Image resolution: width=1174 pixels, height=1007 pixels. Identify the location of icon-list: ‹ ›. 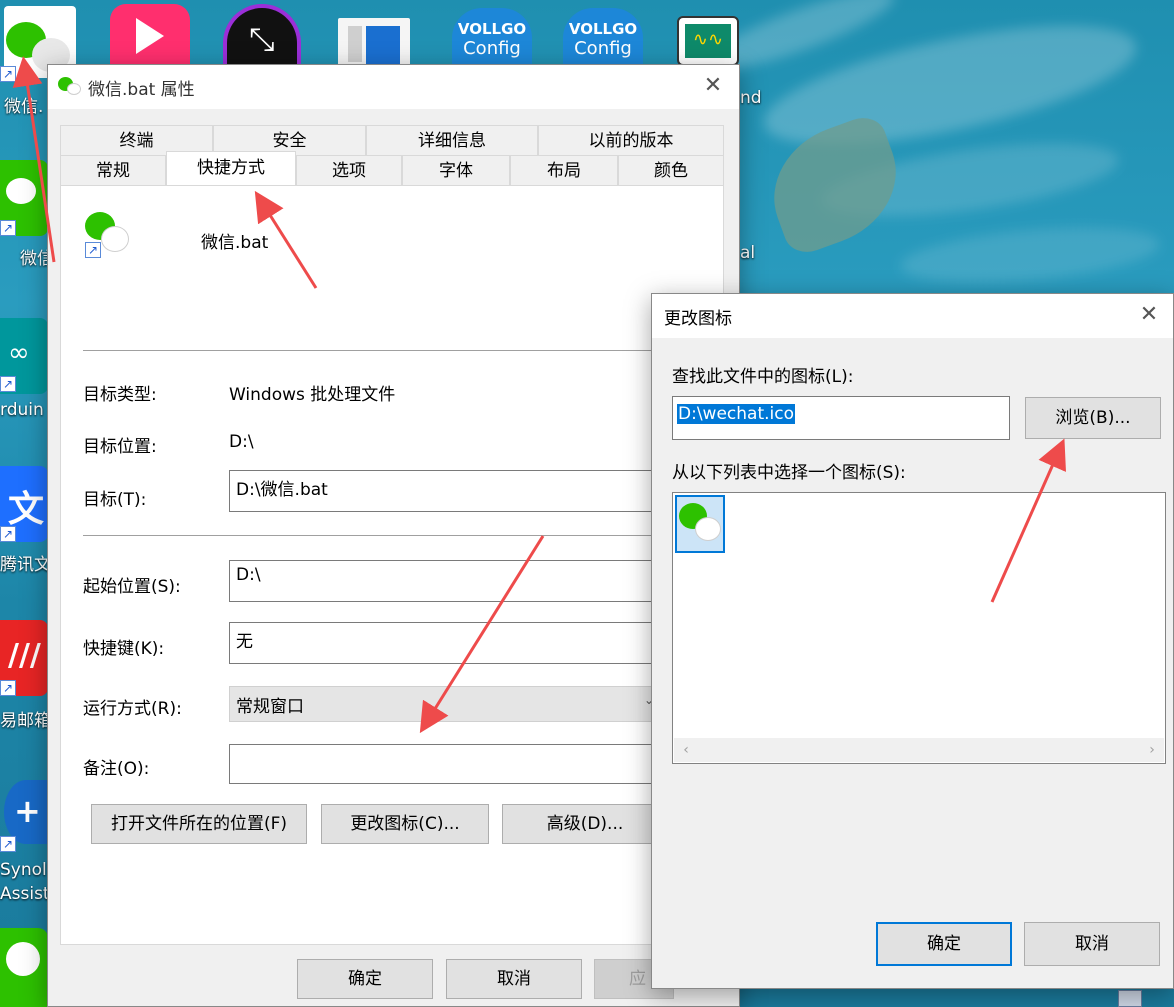
(919, 628).